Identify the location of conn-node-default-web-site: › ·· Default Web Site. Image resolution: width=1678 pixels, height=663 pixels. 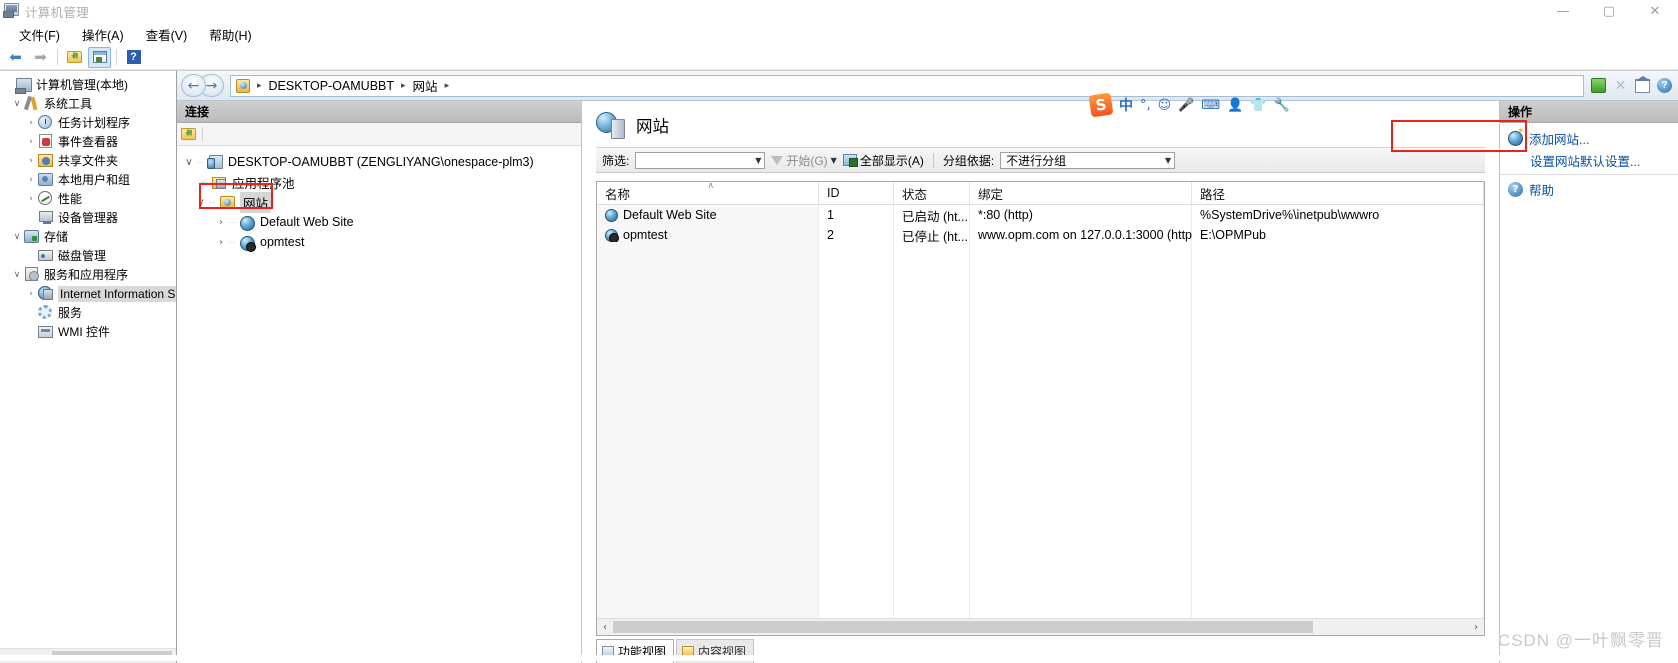
(379, 222).